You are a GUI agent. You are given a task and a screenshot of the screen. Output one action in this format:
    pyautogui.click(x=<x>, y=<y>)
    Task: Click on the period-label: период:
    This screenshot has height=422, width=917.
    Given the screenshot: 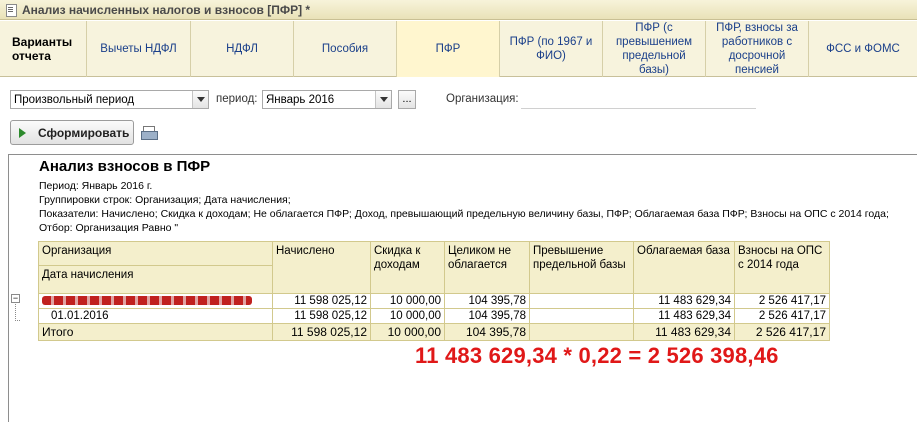 What is the action you would take?
    pyautogui.click(x=237, y=99)
    